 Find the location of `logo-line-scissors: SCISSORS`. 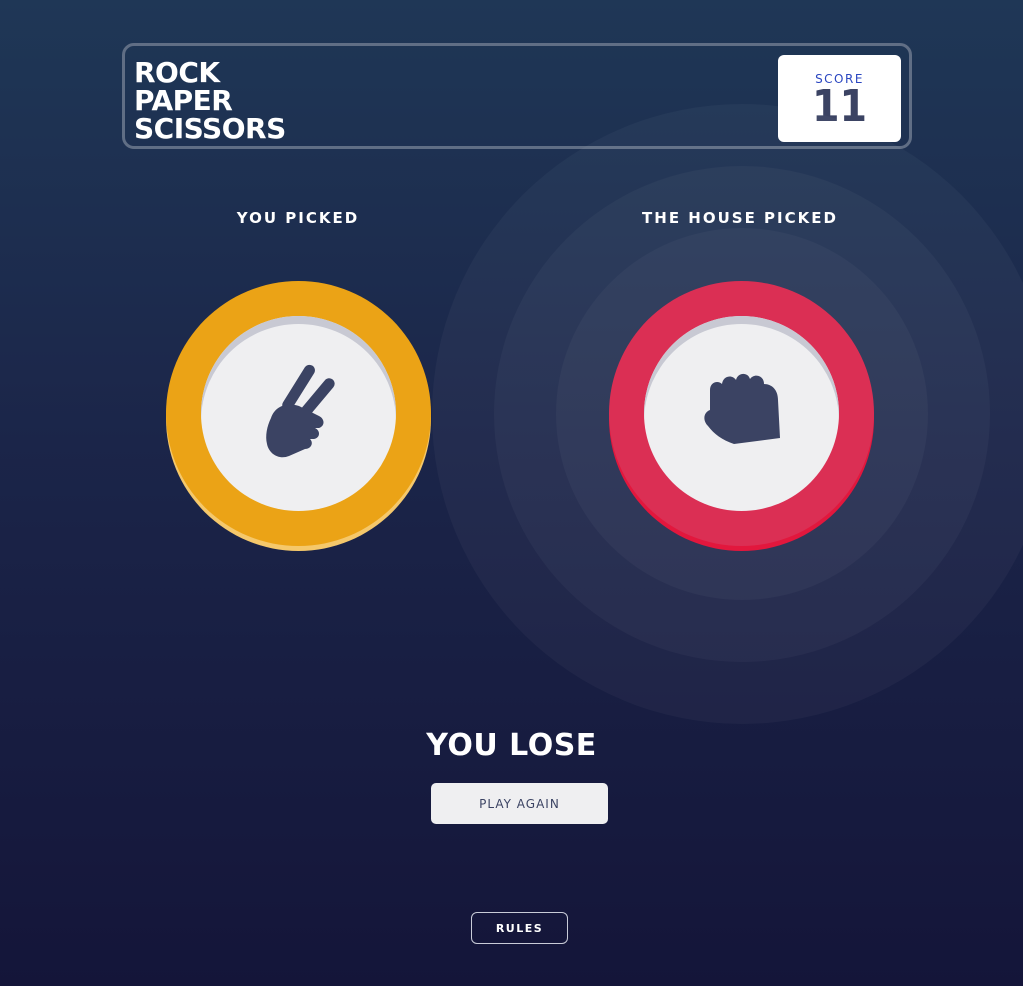

logo-line-scissors: SCISSORS is located at coordinates (210, 128).